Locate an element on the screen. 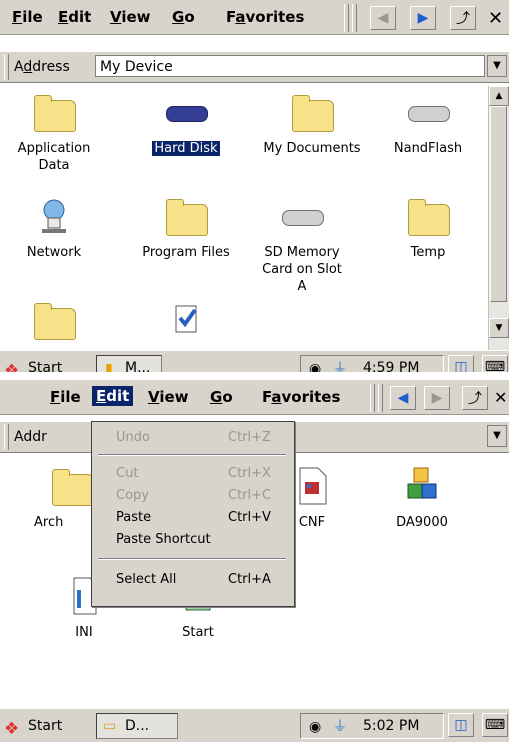 Image resolution: width=509 pixels, height=742 pixels. folder-program-files: Program Files is located at coordinates (186, 228).